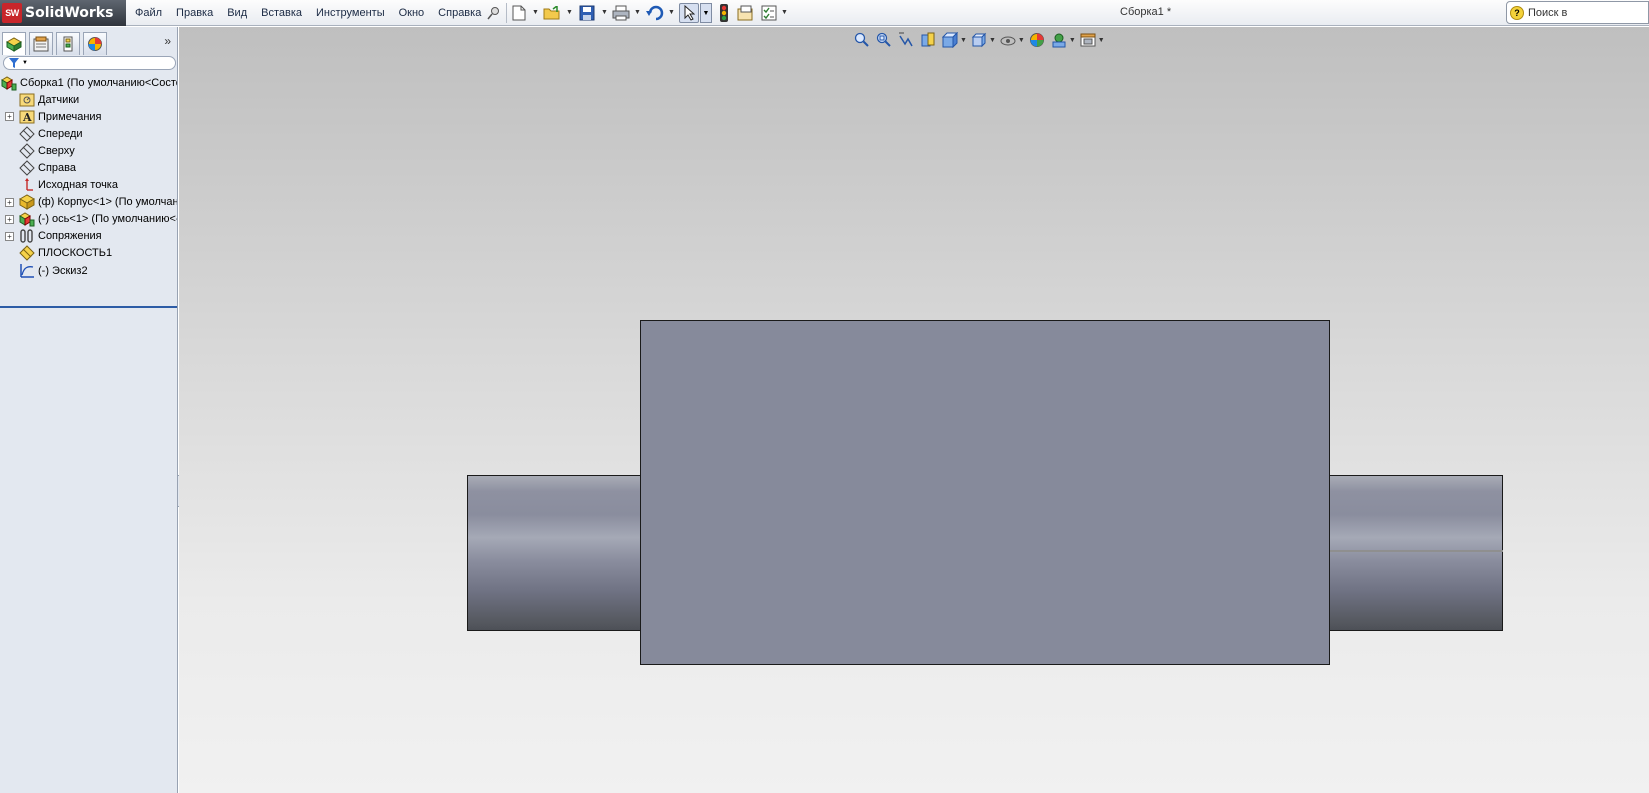  What do you see at coordinates (98, 82) in the screenshot?
I see `tree-item-label: Сборка1 (По умолчанию<Состо` at bounding box center [98, 82].